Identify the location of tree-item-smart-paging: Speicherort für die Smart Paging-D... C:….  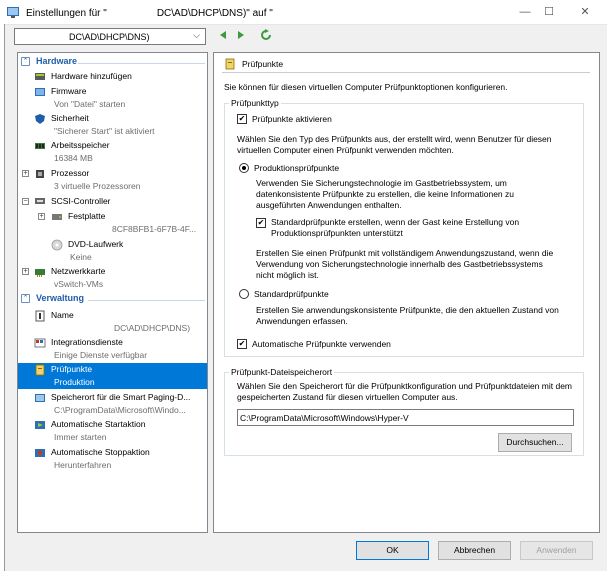
(112, 404).